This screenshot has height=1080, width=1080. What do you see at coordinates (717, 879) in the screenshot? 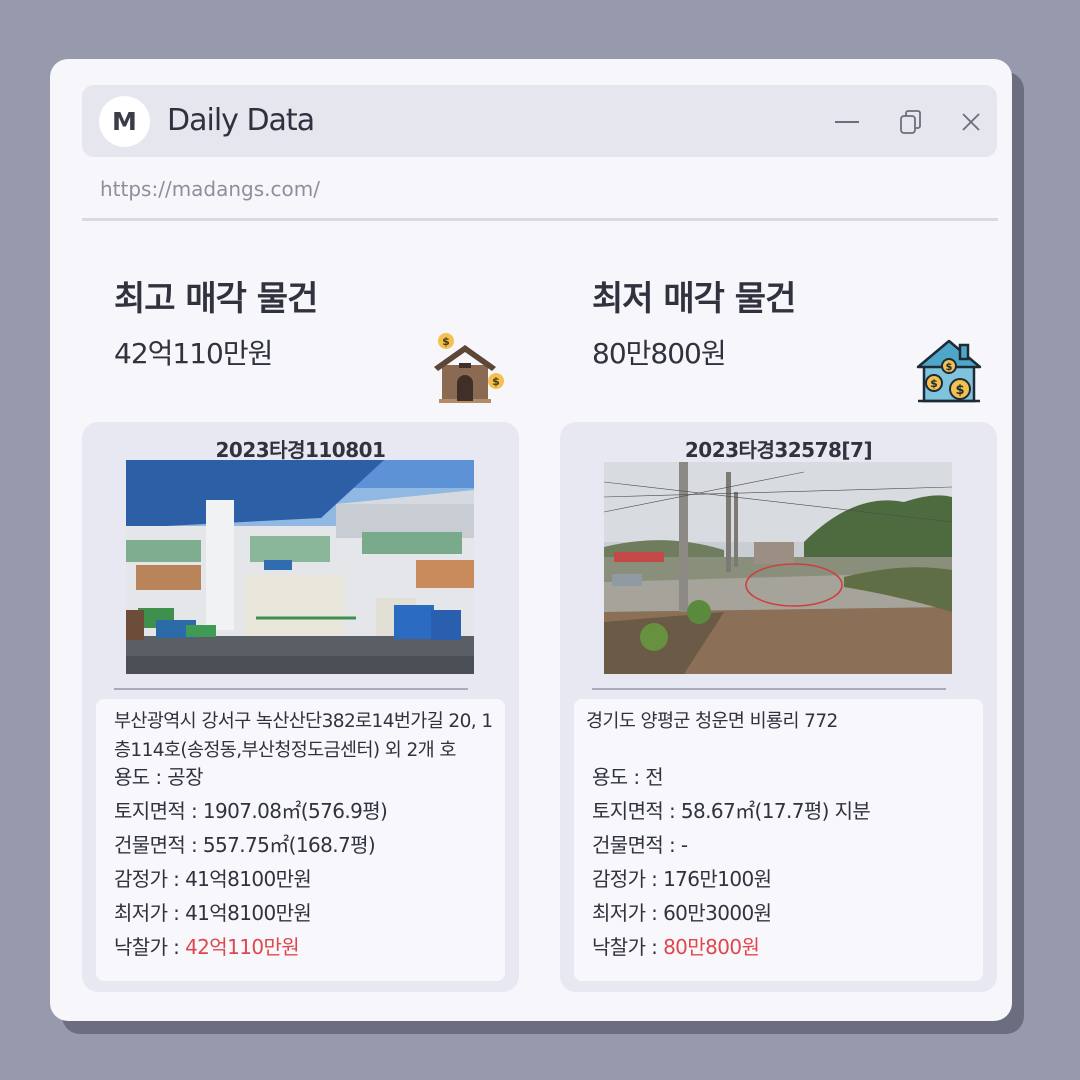
I see `appraisal-value: 176만100원` at bounding box center [717, 879].